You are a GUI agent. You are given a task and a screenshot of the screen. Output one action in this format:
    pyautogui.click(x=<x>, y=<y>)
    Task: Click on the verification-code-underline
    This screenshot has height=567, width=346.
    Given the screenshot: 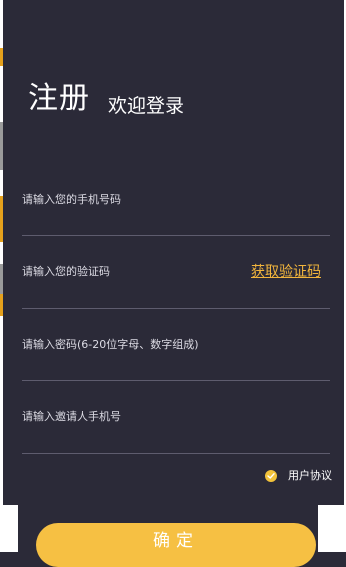 What is the action you would take?
    pyautogui.click(x=176, y=308)
    